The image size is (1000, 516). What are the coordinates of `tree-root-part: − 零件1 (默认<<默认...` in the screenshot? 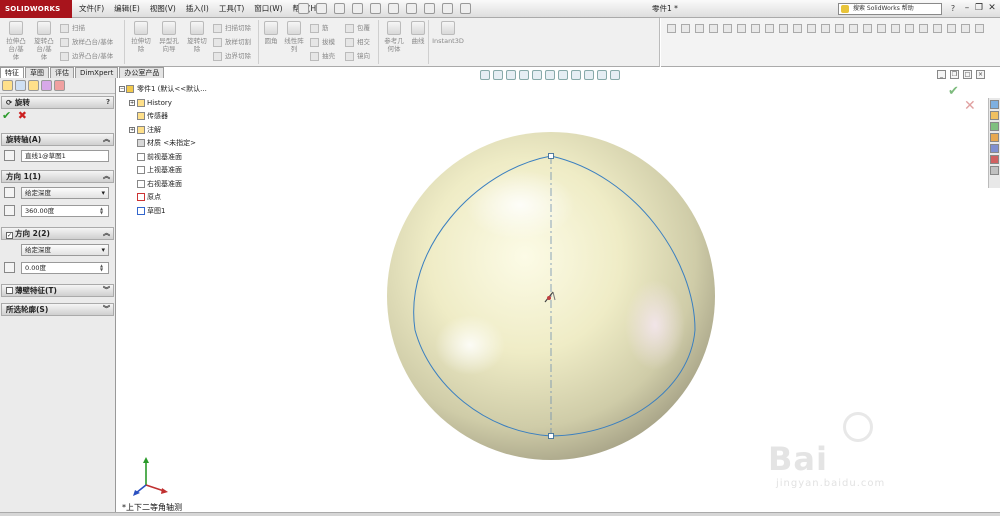 It's located at (188, 90).